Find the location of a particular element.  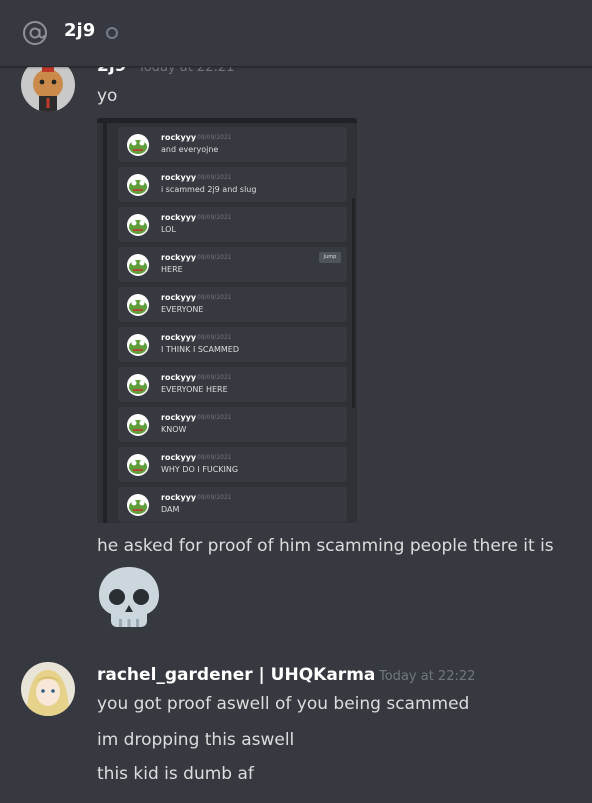

embedded-message-card: rockyyy 09/09/2021 I THINK I SCAMMED is located at coordinates (232, 344).